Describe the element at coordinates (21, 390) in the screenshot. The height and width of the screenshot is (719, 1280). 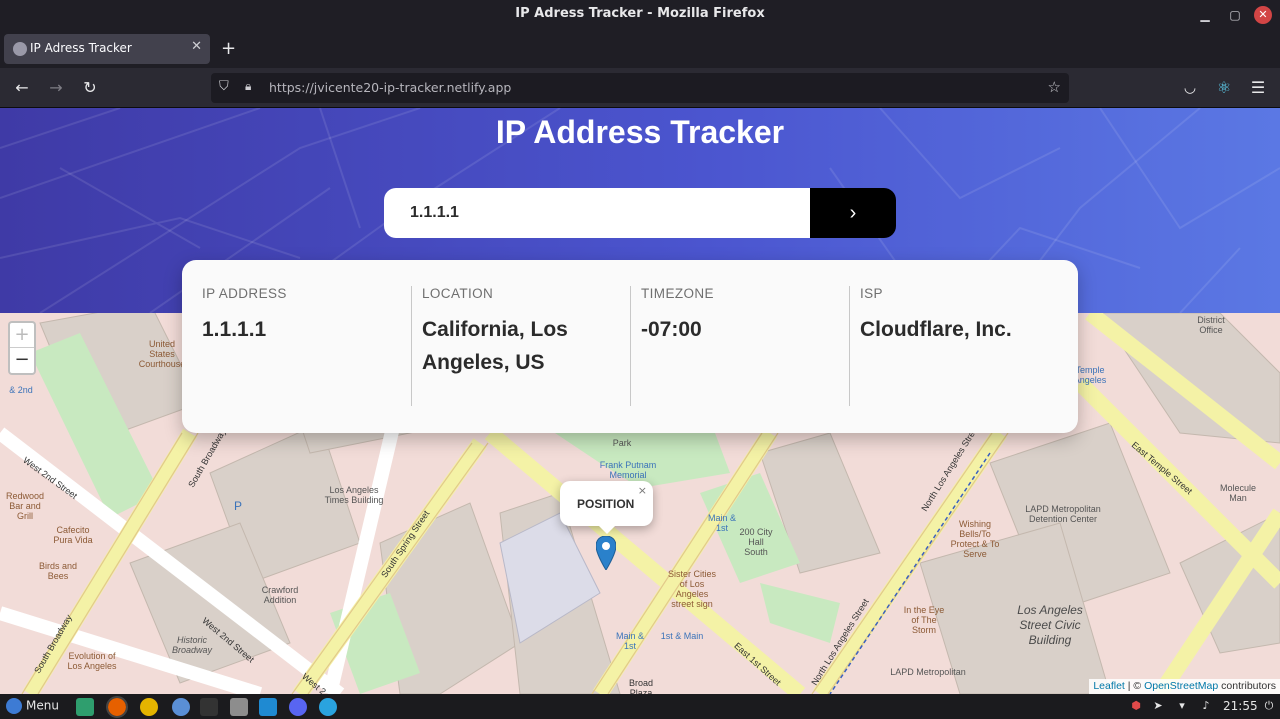
I see `map-label: & 2nd` at that location.